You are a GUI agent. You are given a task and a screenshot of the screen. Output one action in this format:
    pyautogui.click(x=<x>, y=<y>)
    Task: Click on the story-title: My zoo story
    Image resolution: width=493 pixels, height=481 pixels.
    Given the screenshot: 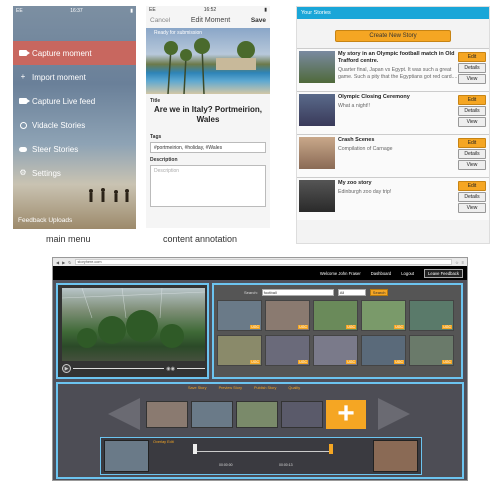 What is the action you would take?
    pyautogui.click(x=398, y=183)
    